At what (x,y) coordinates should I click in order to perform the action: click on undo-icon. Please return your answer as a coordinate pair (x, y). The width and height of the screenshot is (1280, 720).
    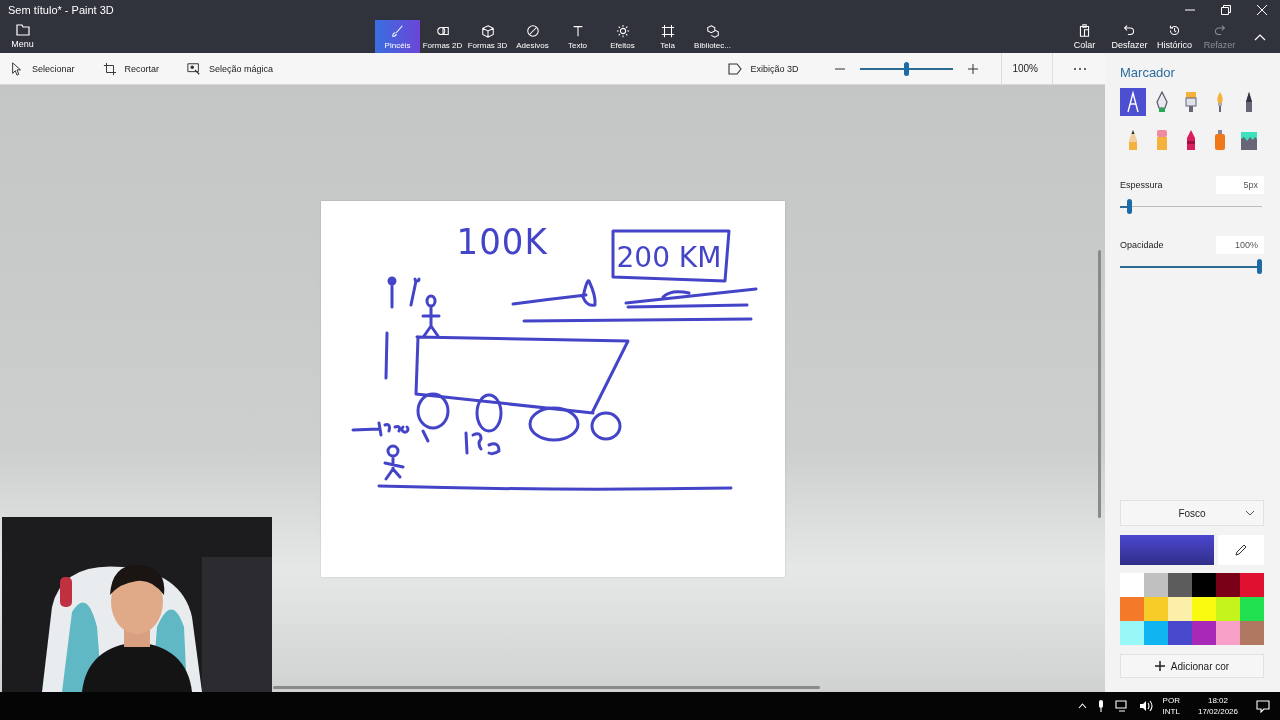
    Looking at the image, I should click on (1129, 30).